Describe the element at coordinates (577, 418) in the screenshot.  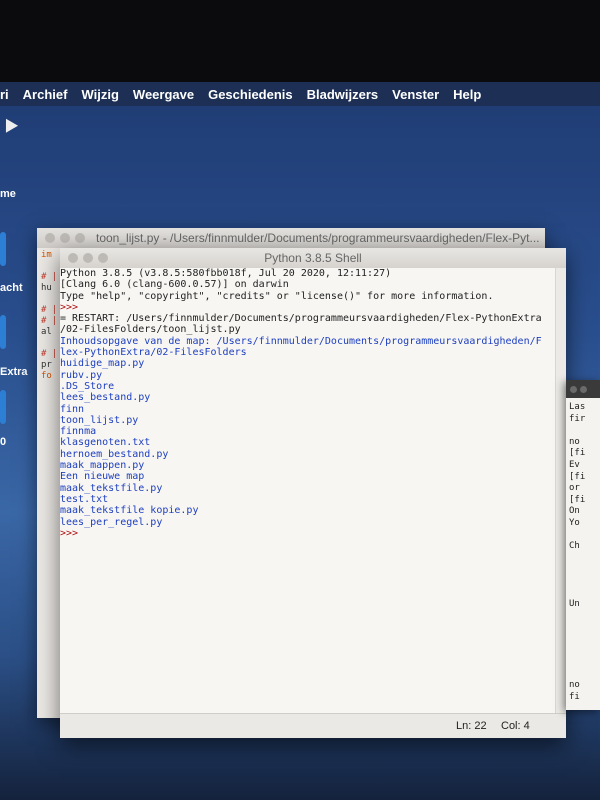
I see `side-window-line: fir` at that location.